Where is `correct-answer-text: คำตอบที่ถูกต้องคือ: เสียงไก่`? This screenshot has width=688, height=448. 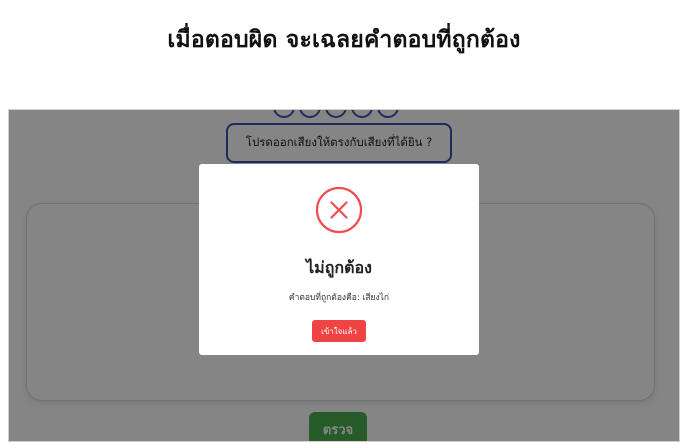
correct-answer-text: คำตอบที่ถูกต้องคือ: เสียงไก่ is located at coordinates (339, 298).